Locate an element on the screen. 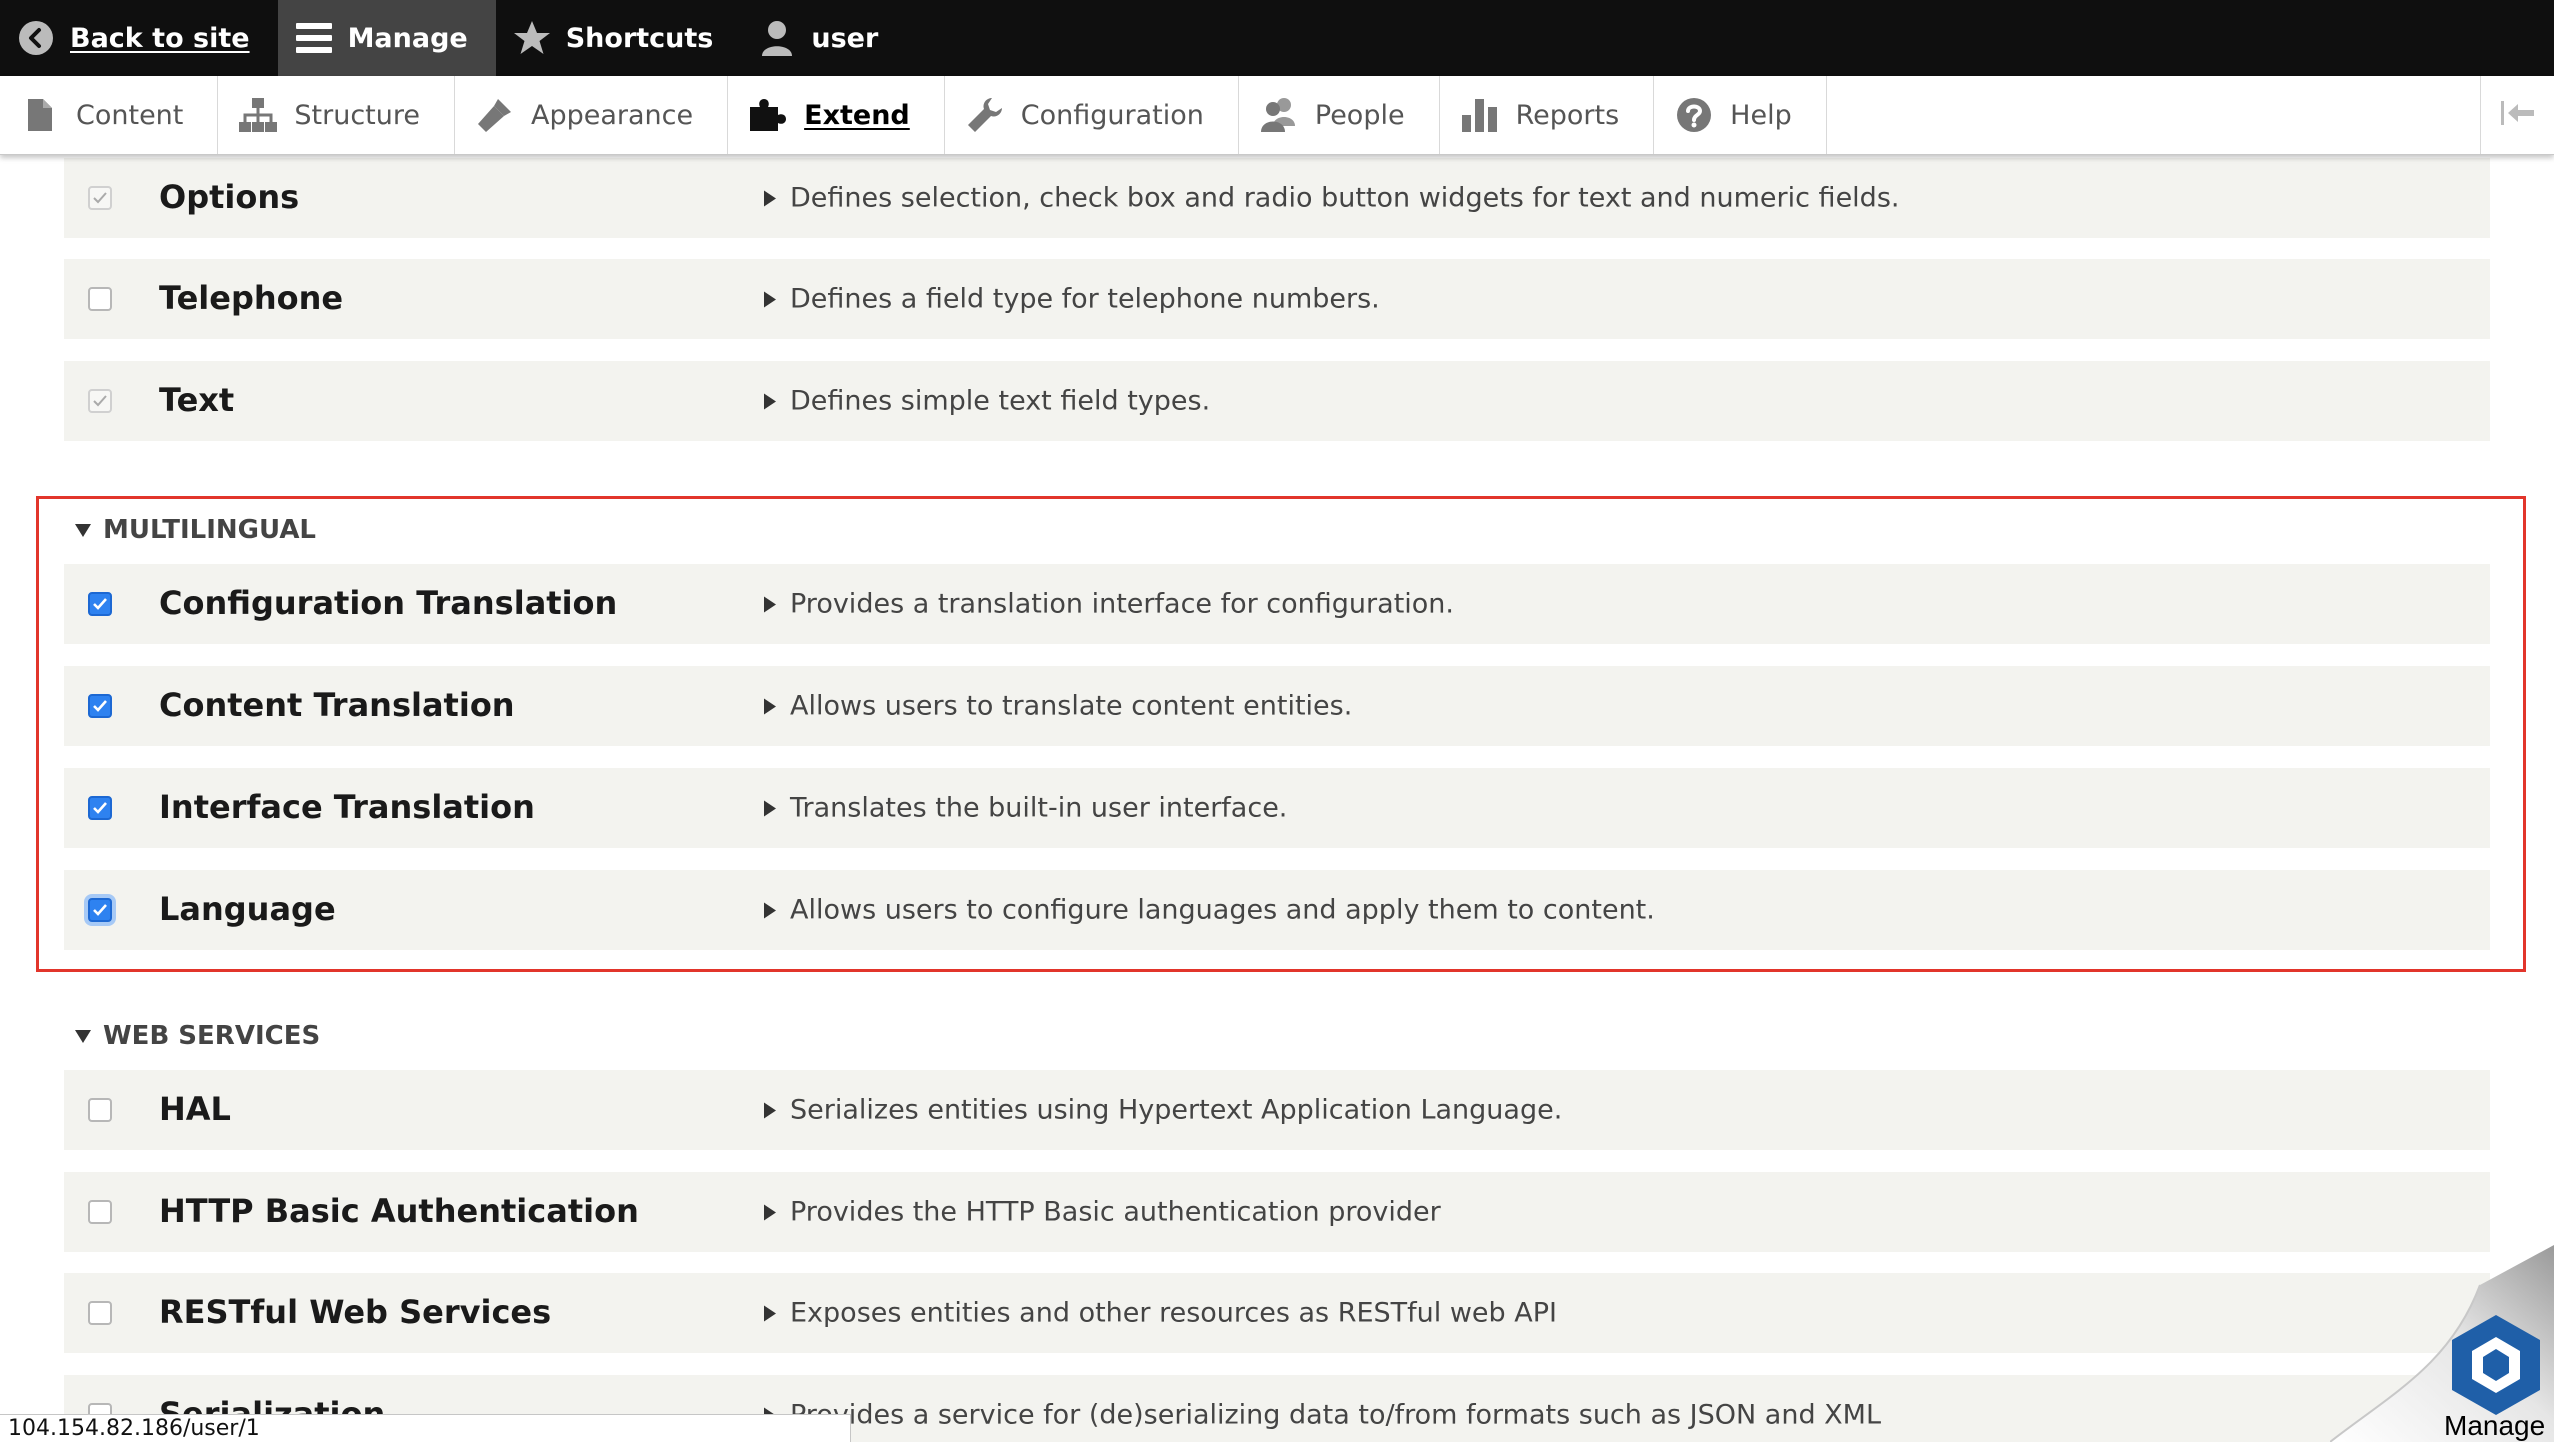 This screenshot has height=1442, width=2554. tray-item-label: Configuration is located at coordinates (1112, 115).